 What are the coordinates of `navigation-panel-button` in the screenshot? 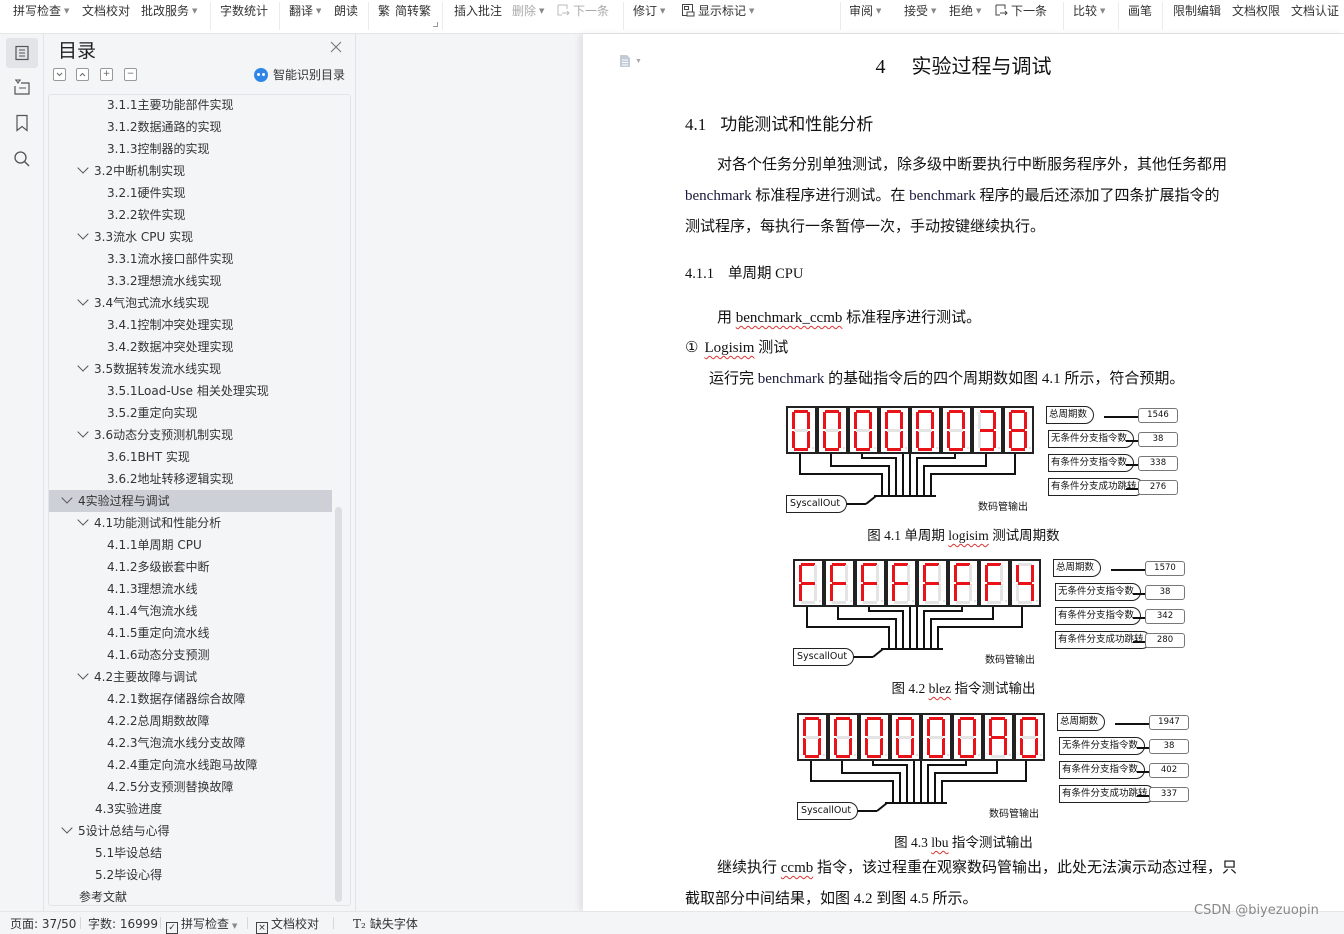 It's located at (22, 87).